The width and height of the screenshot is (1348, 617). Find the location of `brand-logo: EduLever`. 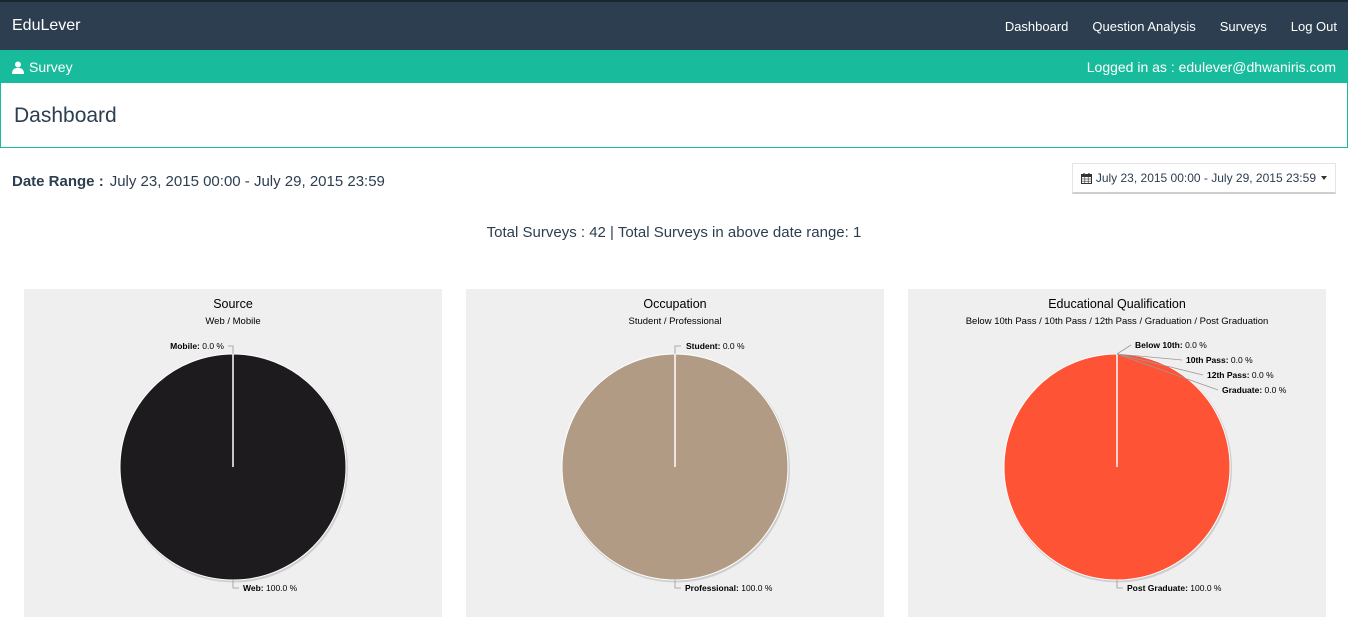

brand-logo: EduLever is located at coordinates (46, 26).